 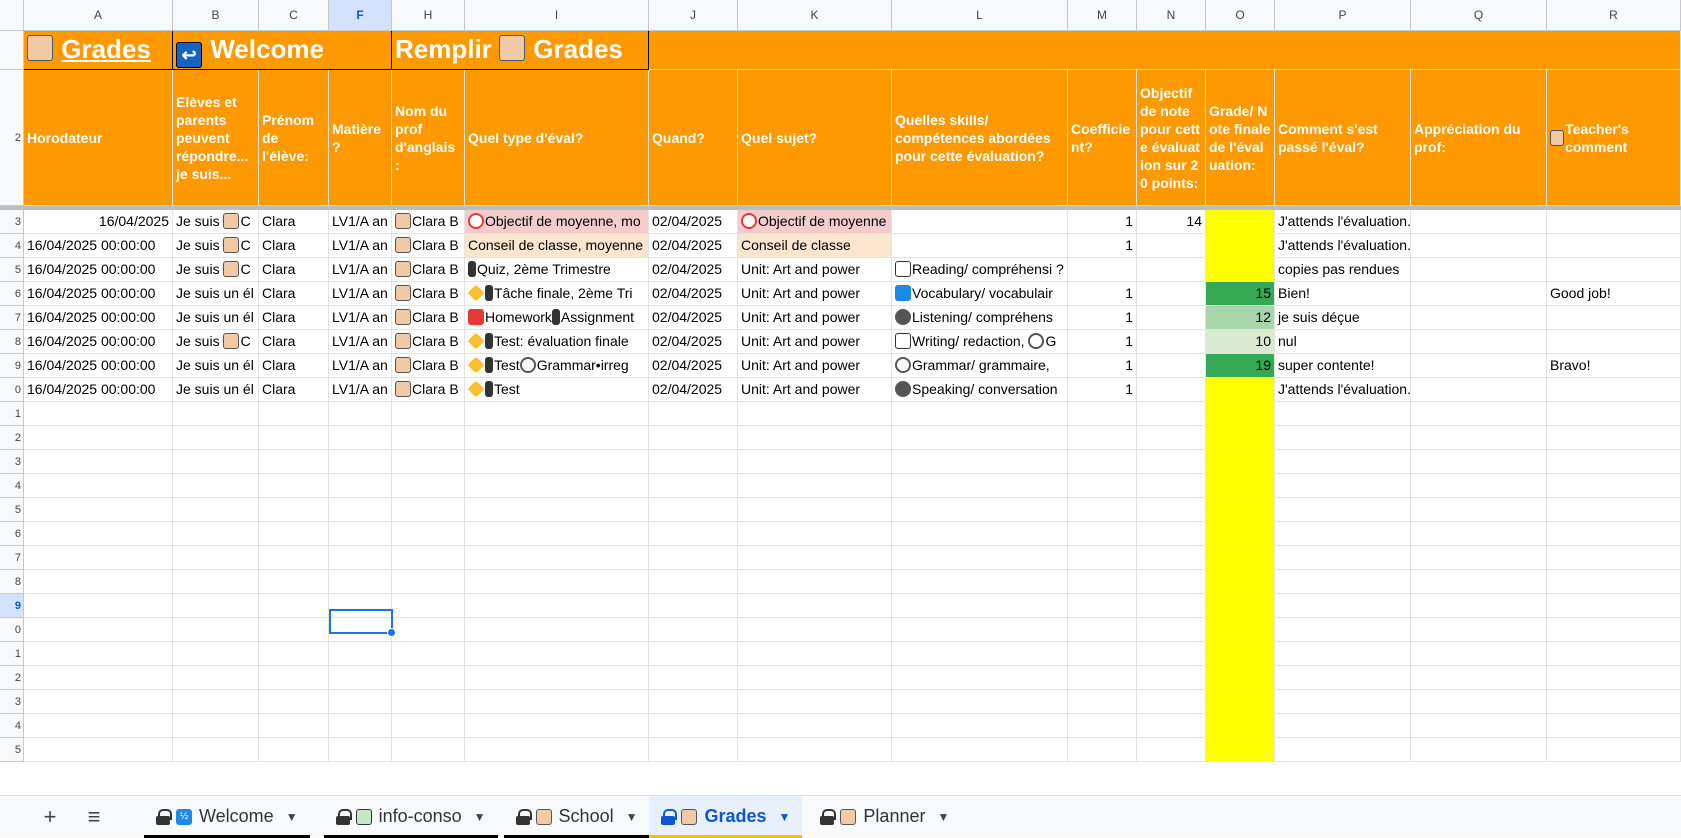 What do you see at coordinates (1240, 138) in the screenshot?
I see `header-grade: Grade/ Note finale de l'évaluation:` at bounding box center [1240, 138].